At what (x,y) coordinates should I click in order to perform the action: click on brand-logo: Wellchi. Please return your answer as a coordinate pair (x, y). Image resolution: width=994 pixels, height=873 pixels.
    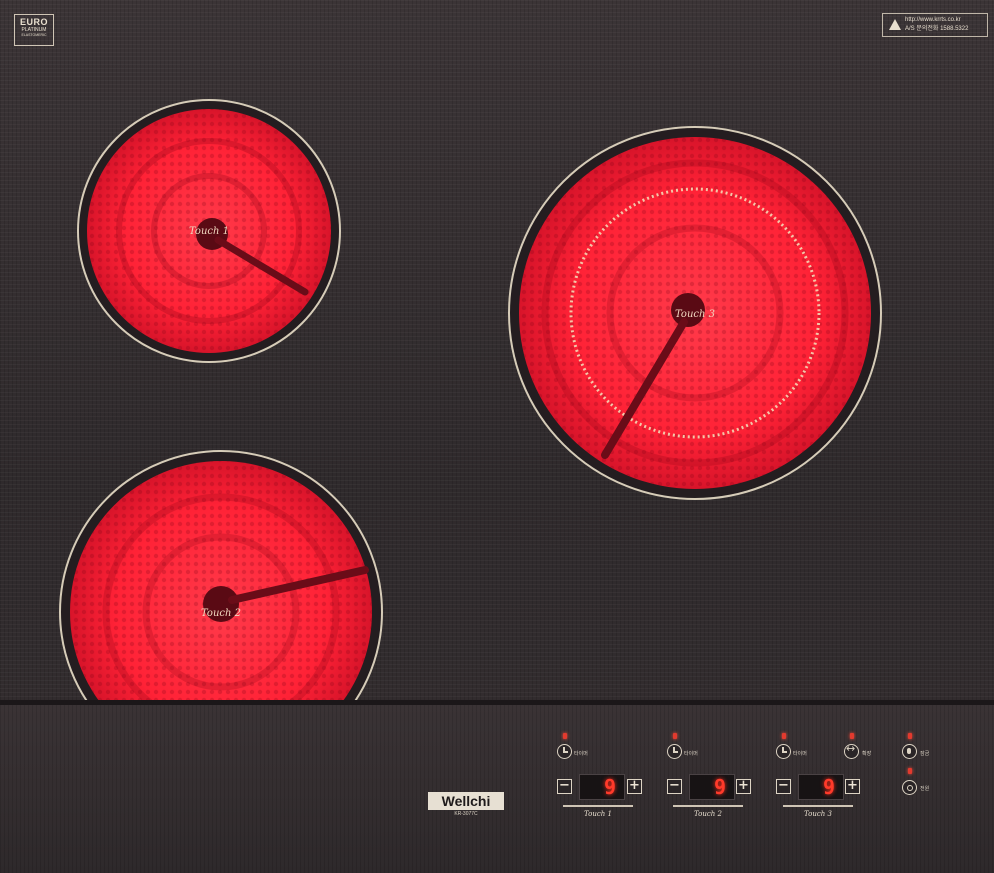
    Looking at the image, I should click on (466, 801).